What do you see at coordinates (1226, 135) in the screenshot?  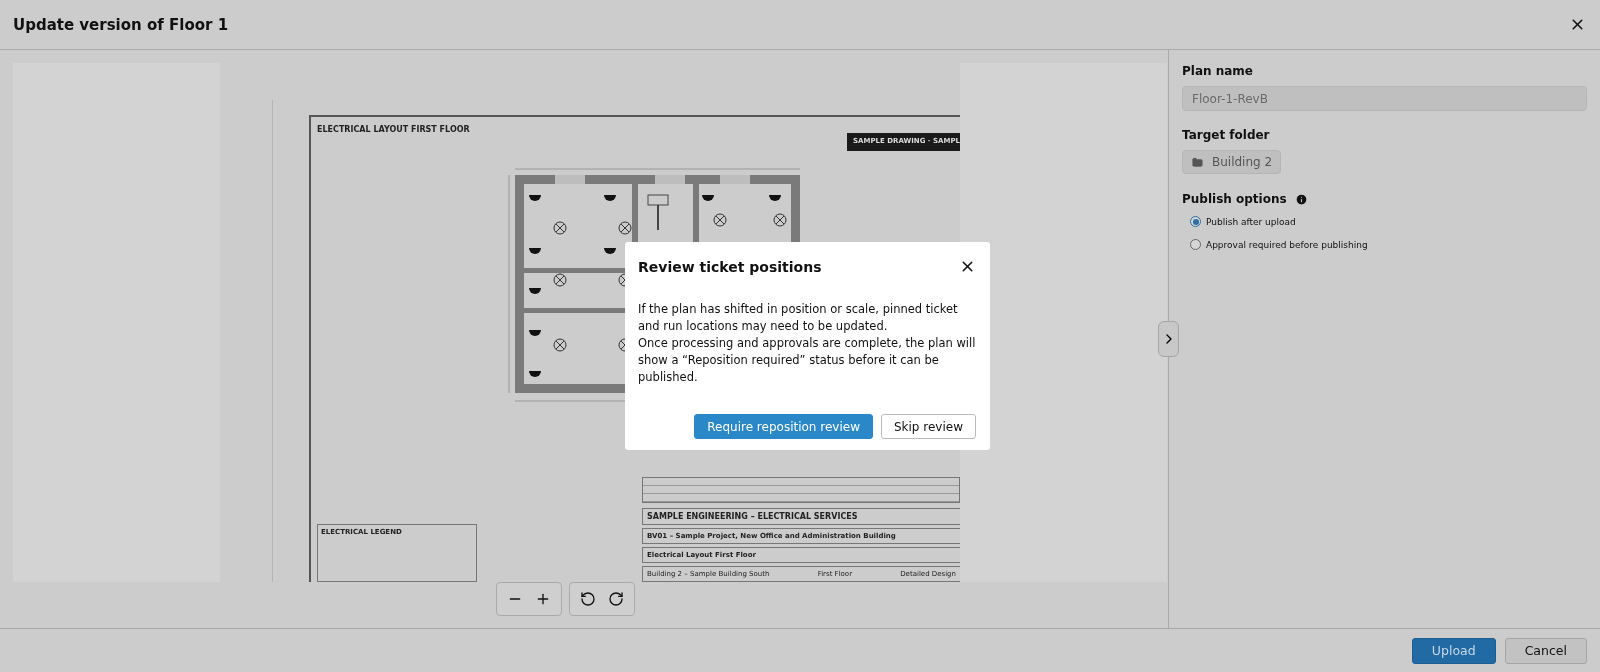 I see `field-label: Target folder` at bounding box center [1226, 135].